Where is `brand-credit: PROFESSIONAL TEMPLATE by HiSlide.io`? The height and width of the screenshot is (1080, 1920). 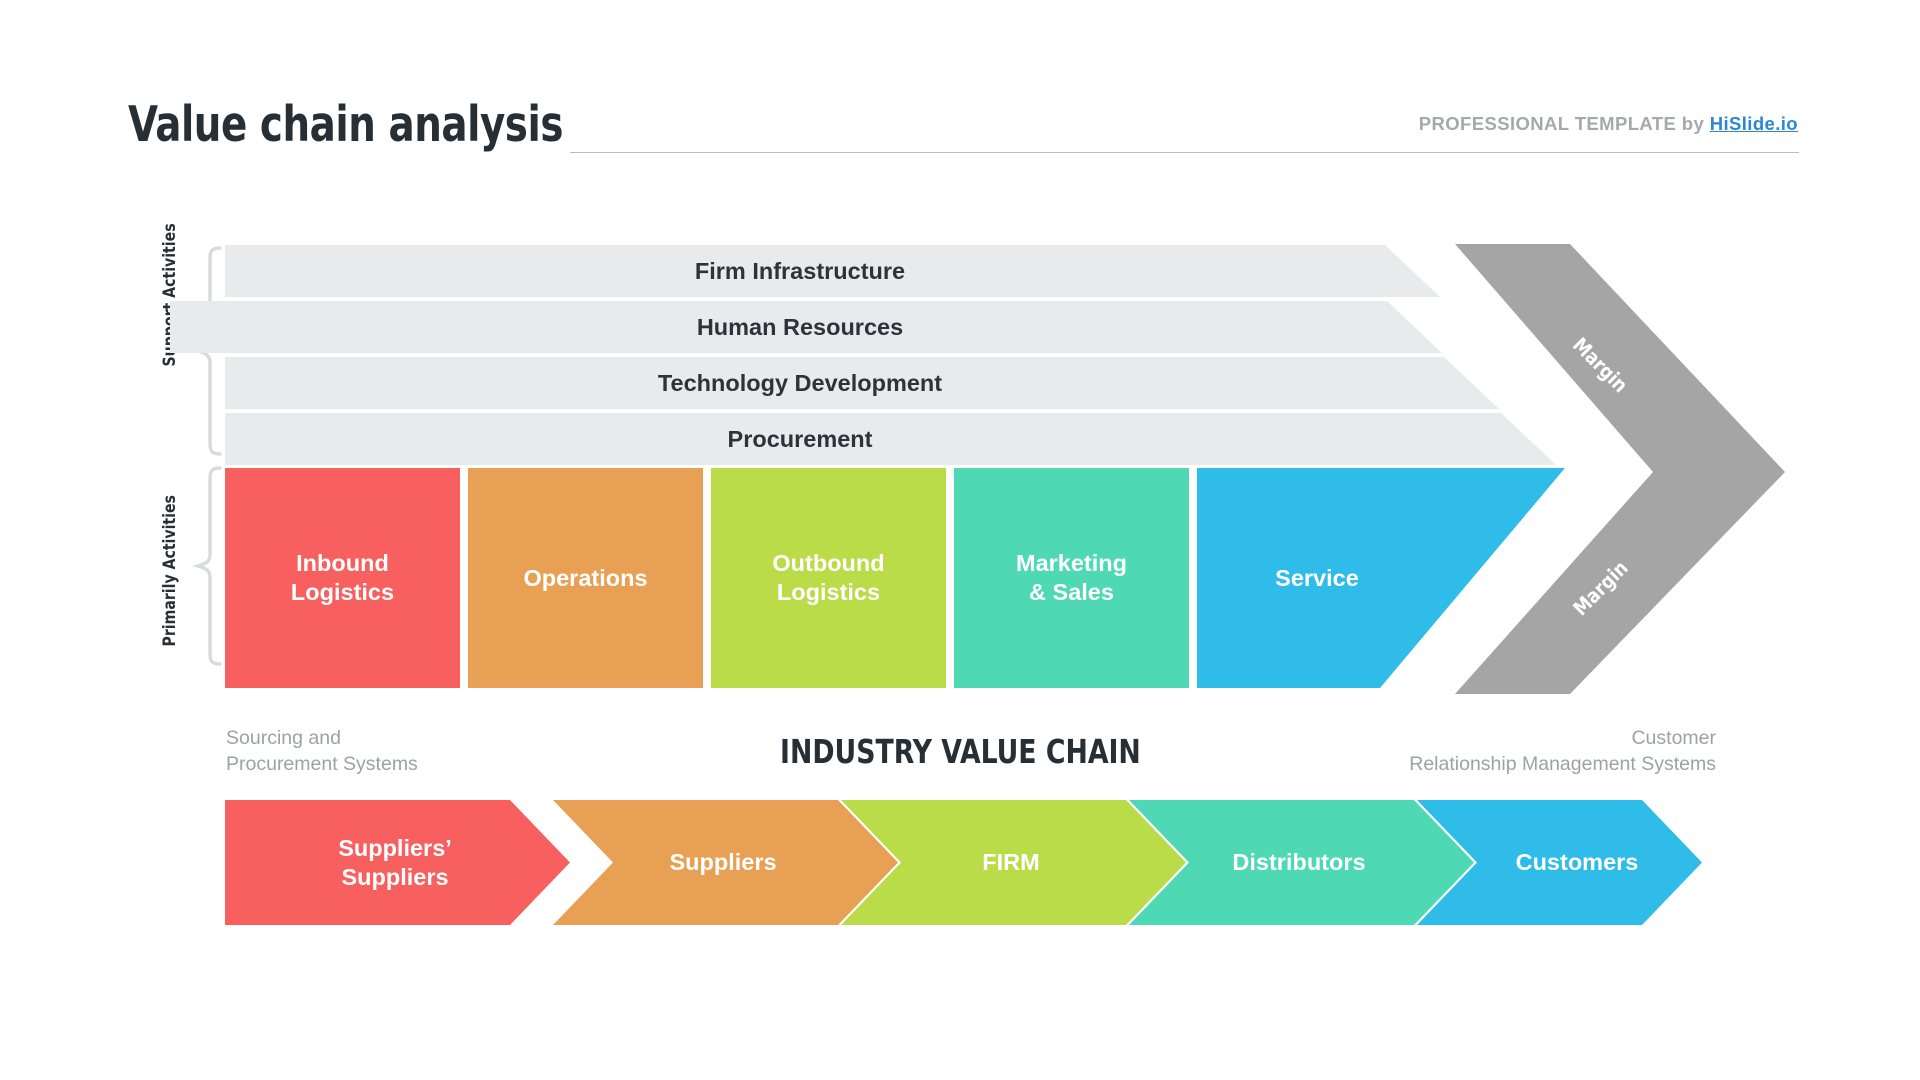
brand-credit: PROFESSIONAL TEMPLATE by HiSlide.io is located at coordinates (1608, 124).